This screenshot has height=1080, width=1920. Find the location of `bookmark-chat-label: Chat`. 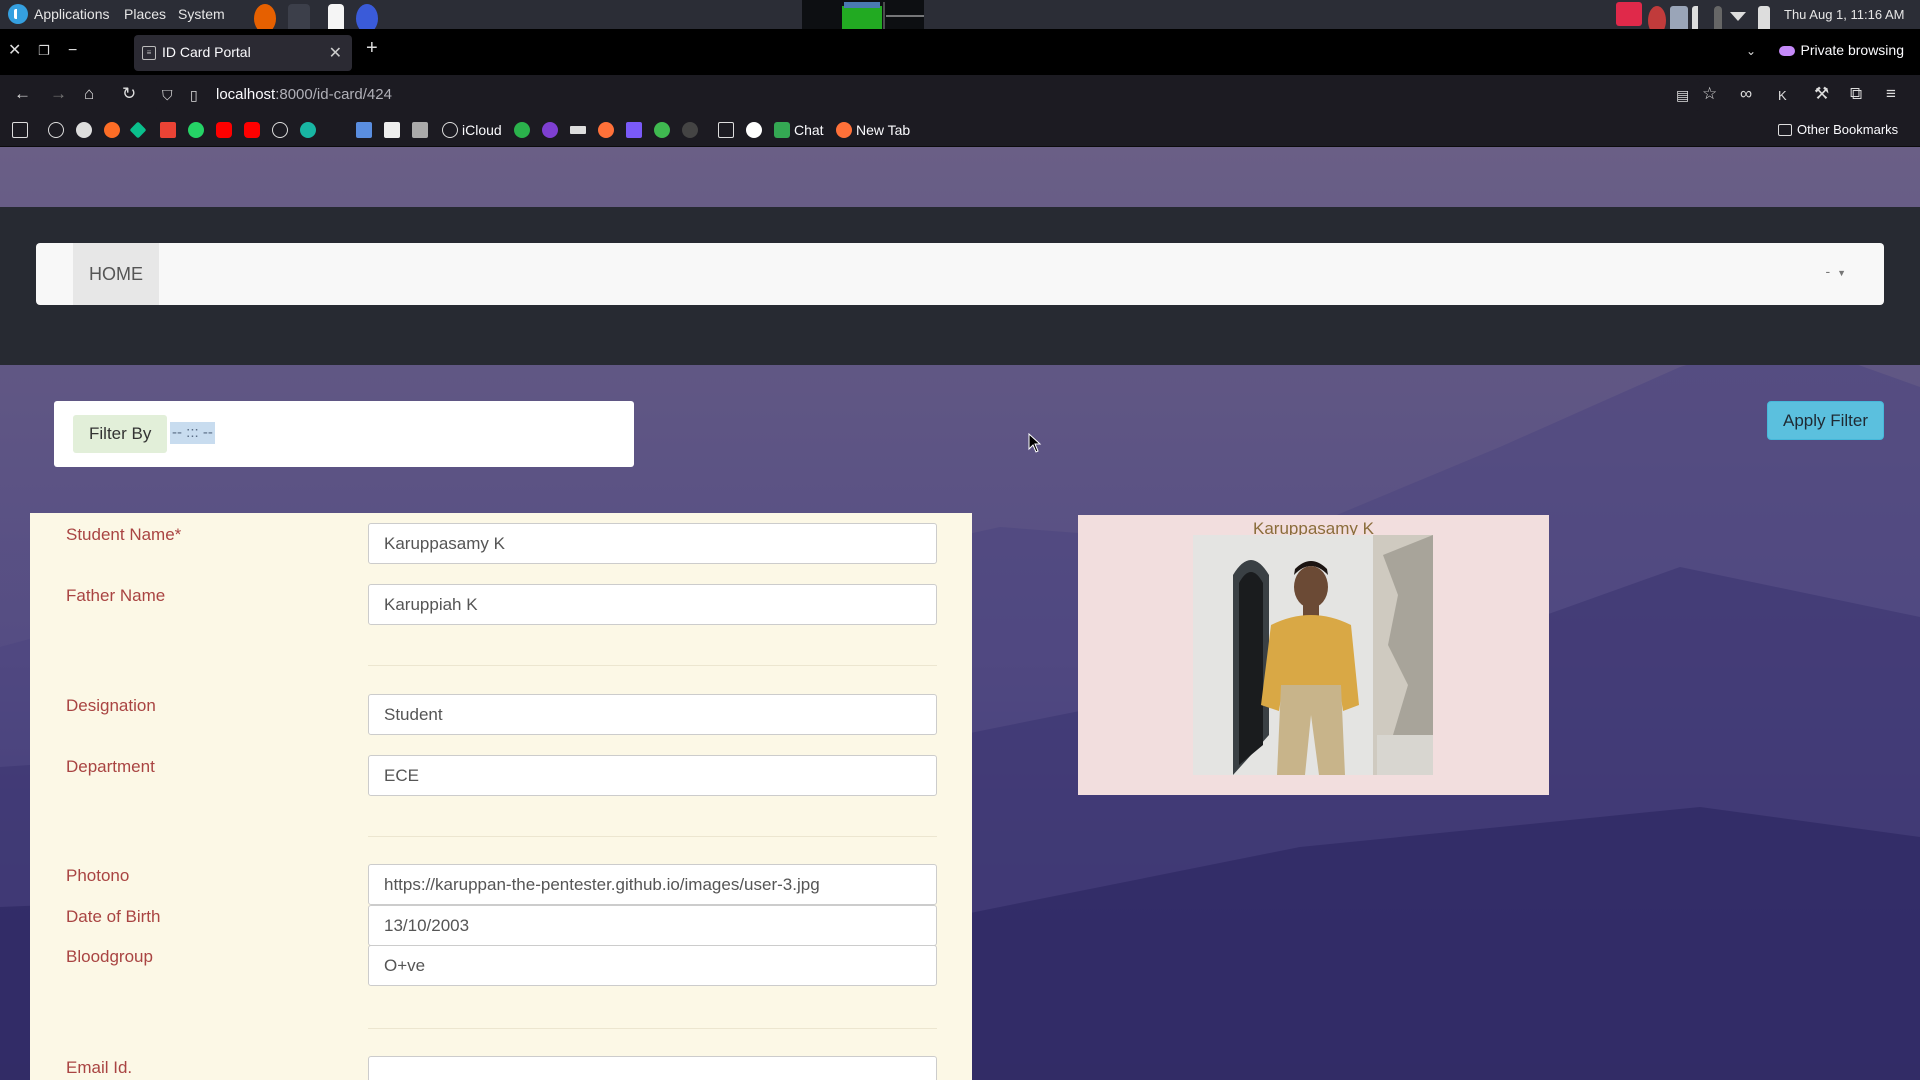

bookmark-chat-label: Chat is located at coordinates (809, 130).